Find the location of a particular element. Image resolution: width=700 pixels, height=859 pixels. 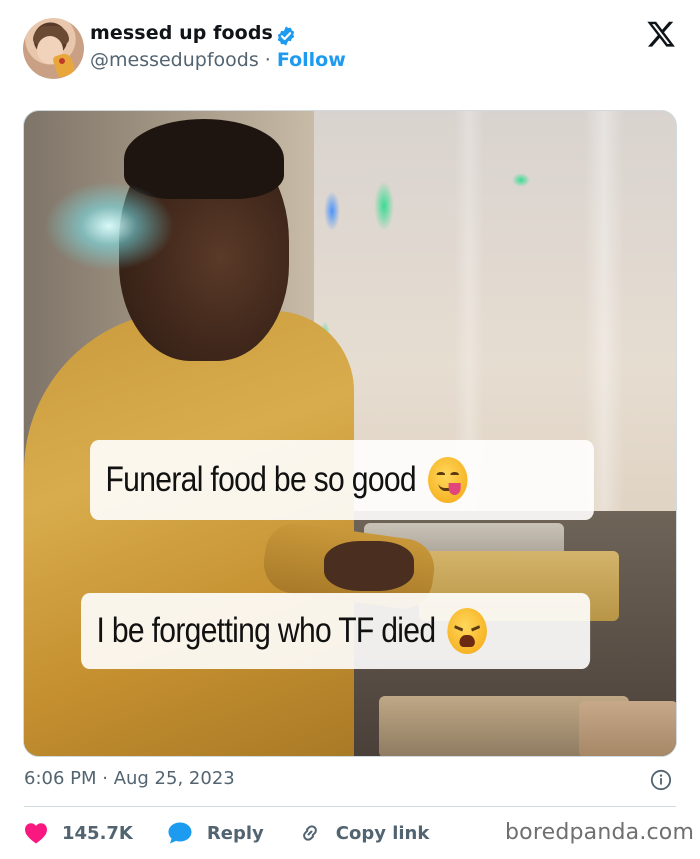

heart-icon is located at coordinates (36, 833).